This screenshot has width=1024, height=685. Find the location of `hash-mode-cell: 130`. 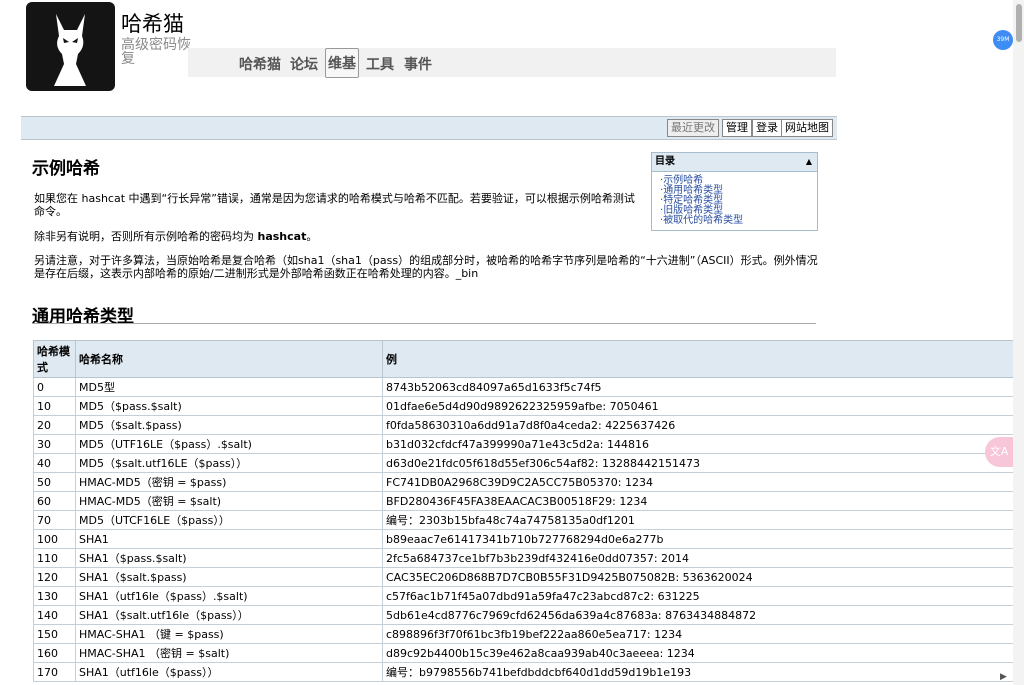

hash-mode-cell: 130 is located at coordinates (54, 596).